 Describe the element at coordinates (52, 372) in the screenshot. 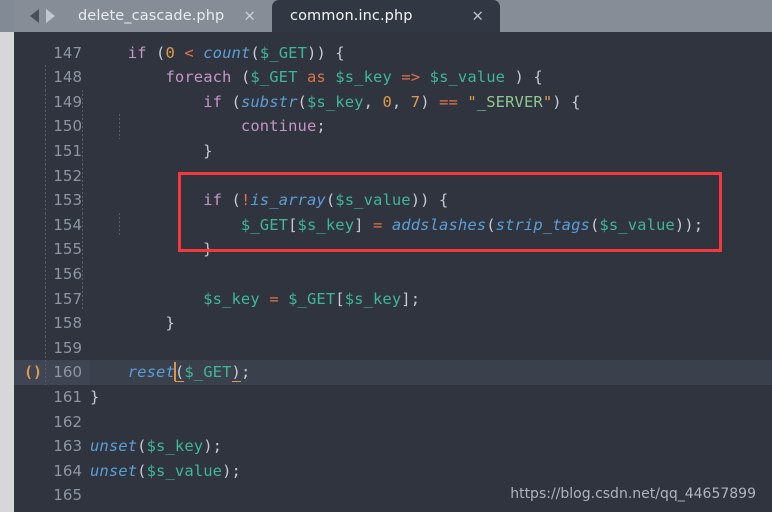

I see `active-line-gutter: () 160` at that location.